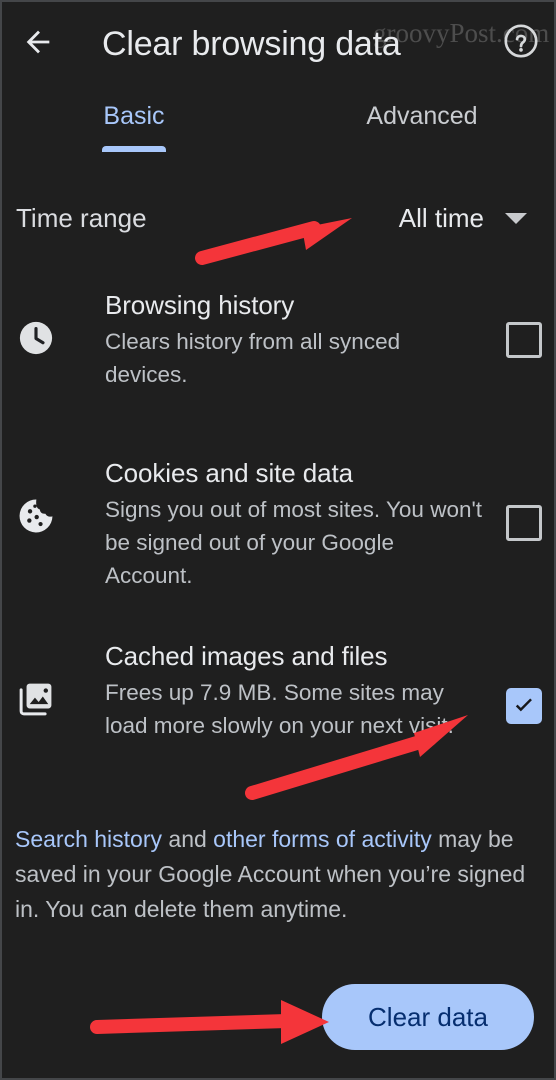 This screenshot has width=556, height=1080. What do you see at coordinates (36, 516) in the screenshot?
I see `cookie-icon` at bounding box center [36, 516].